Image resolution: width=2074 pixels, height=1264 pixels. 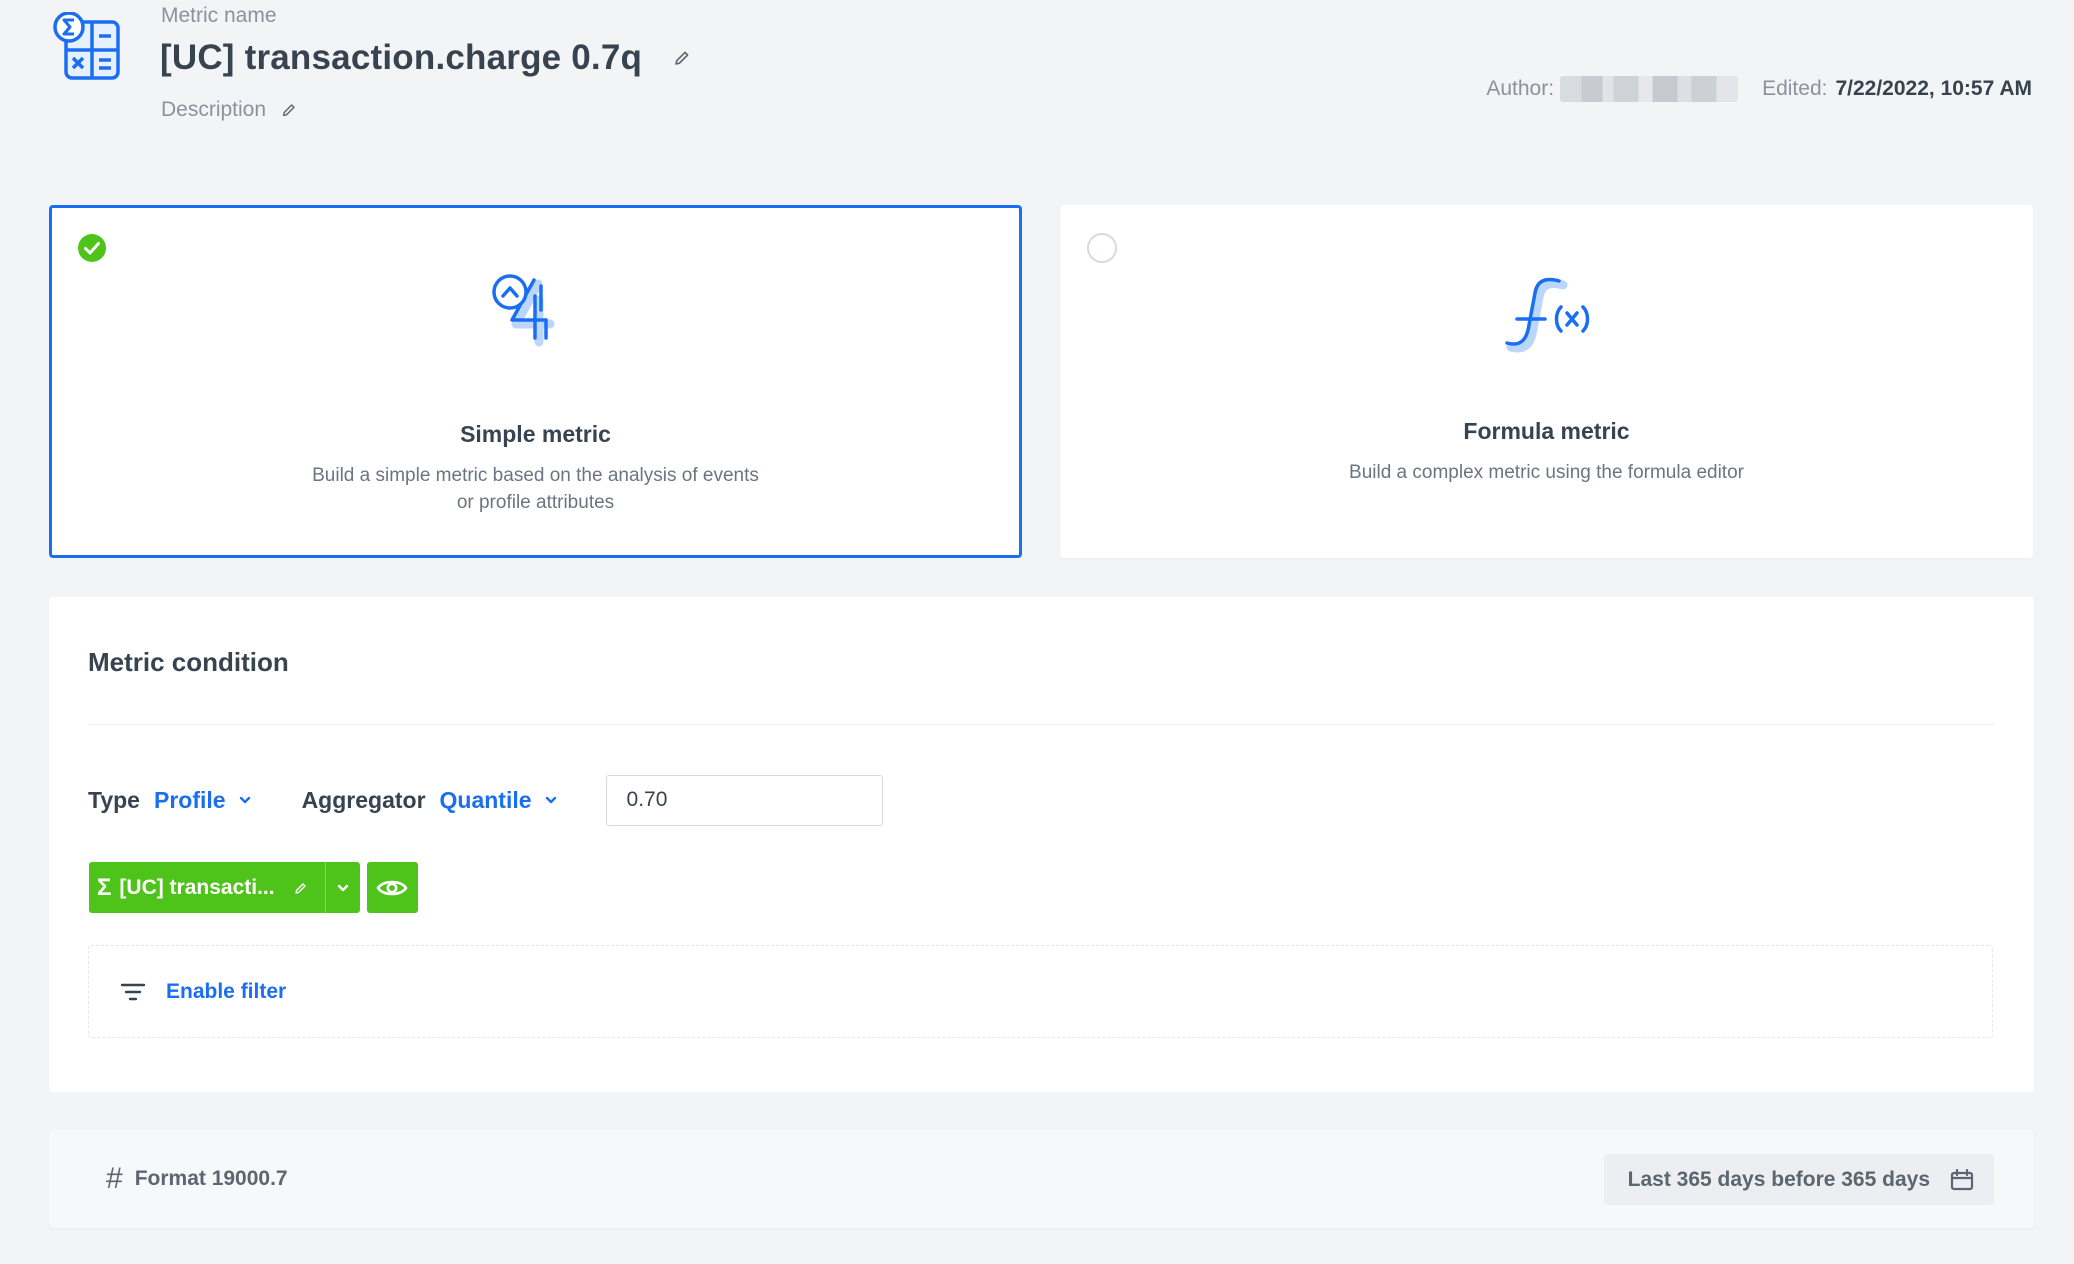 What do you see at coordinates (289, 110) in the screenshot?
I see `edit-description-icon` at bounding box center [289, 110].